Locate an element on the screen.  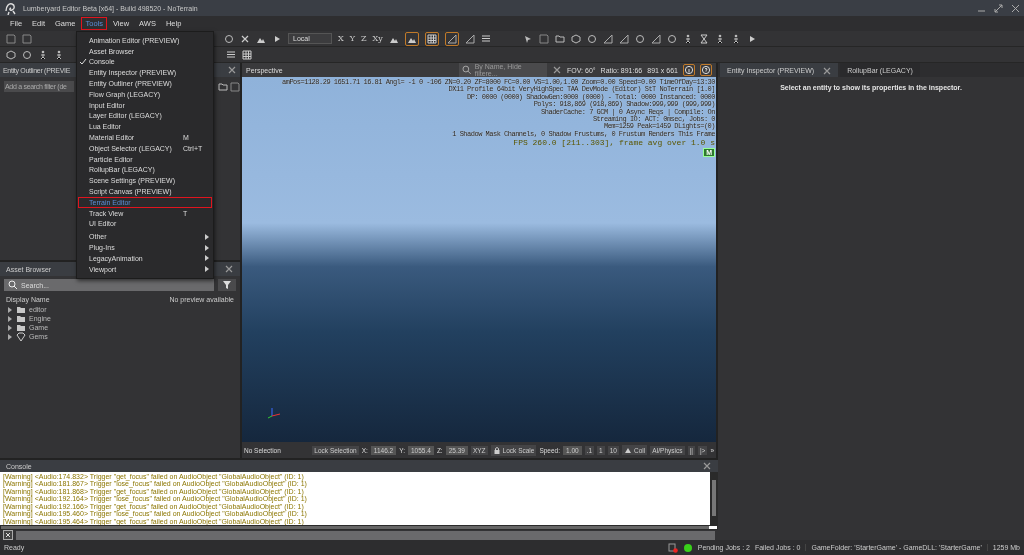
axis-button: Z is located at coordinates (364, 38).